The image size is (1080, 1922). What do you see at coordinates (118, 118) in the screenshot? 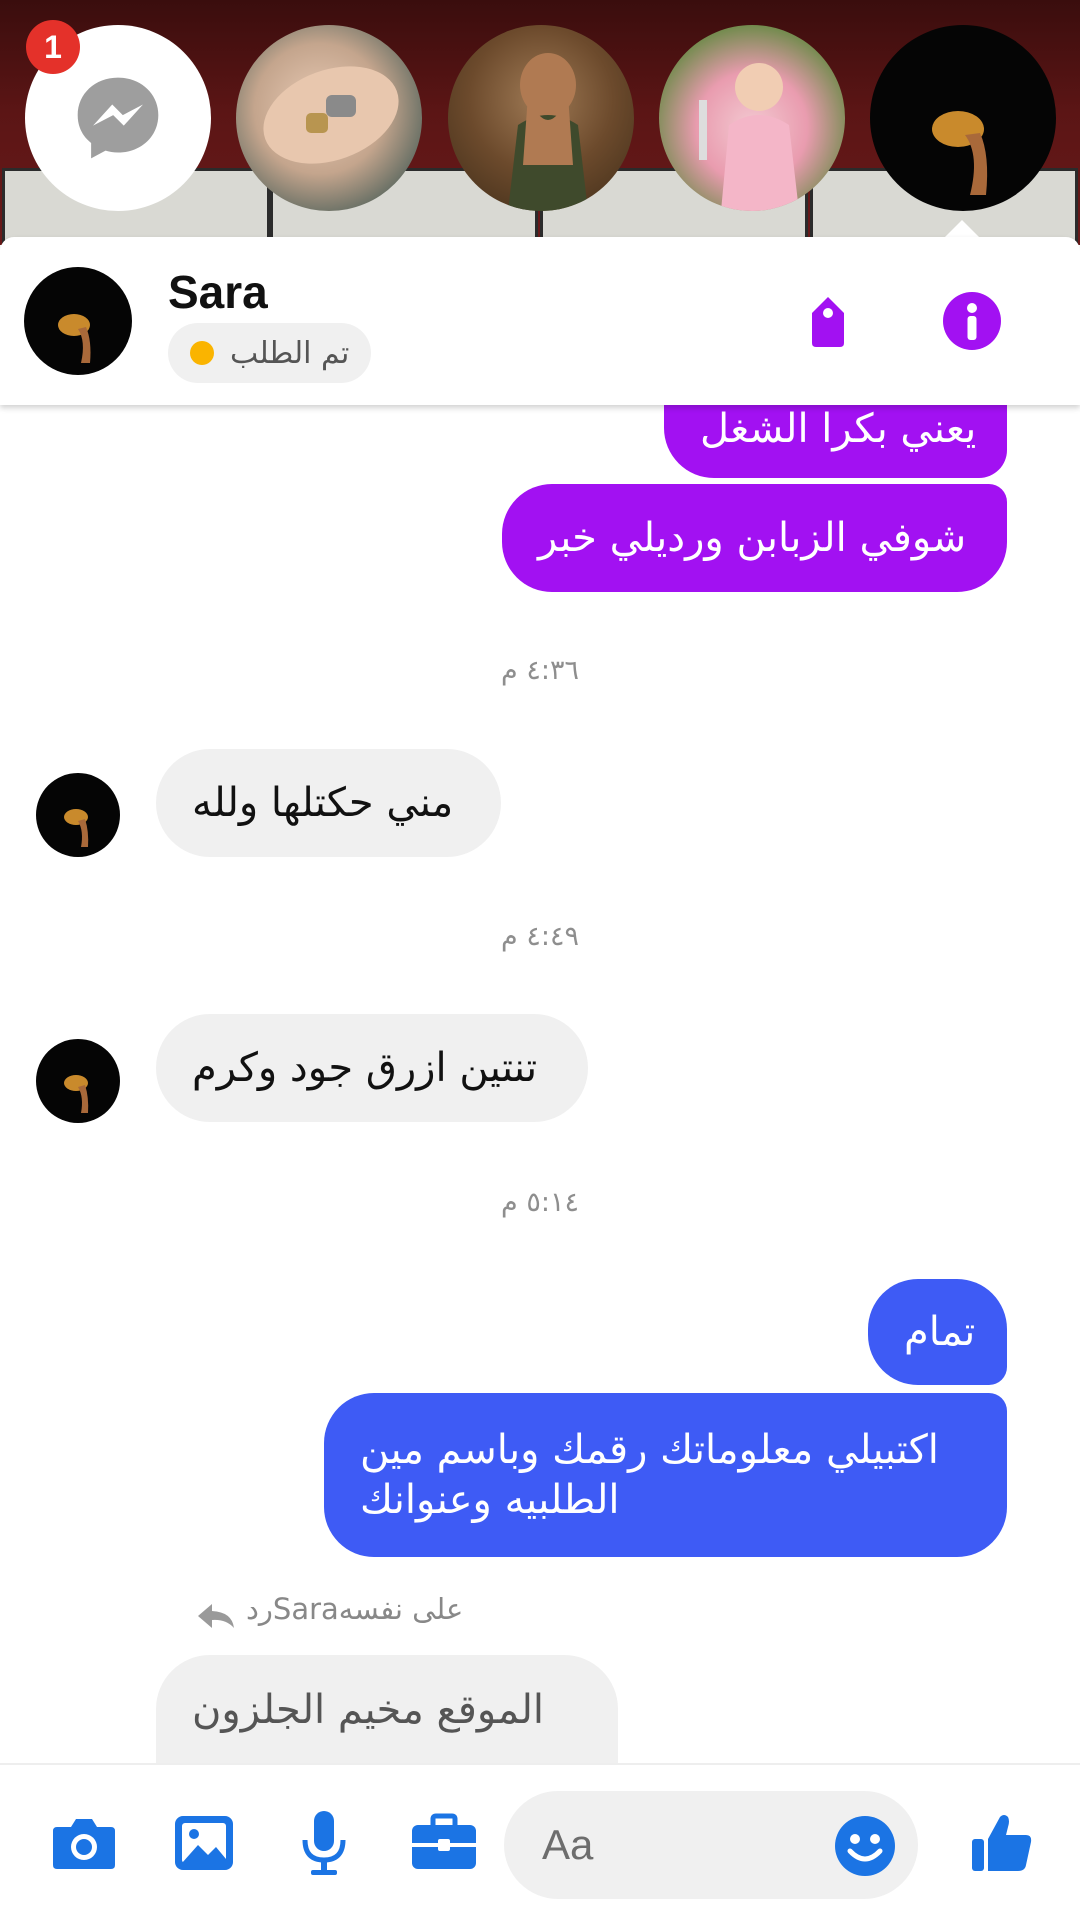
I see `messenger-icon` at bounding box center [118, 118].